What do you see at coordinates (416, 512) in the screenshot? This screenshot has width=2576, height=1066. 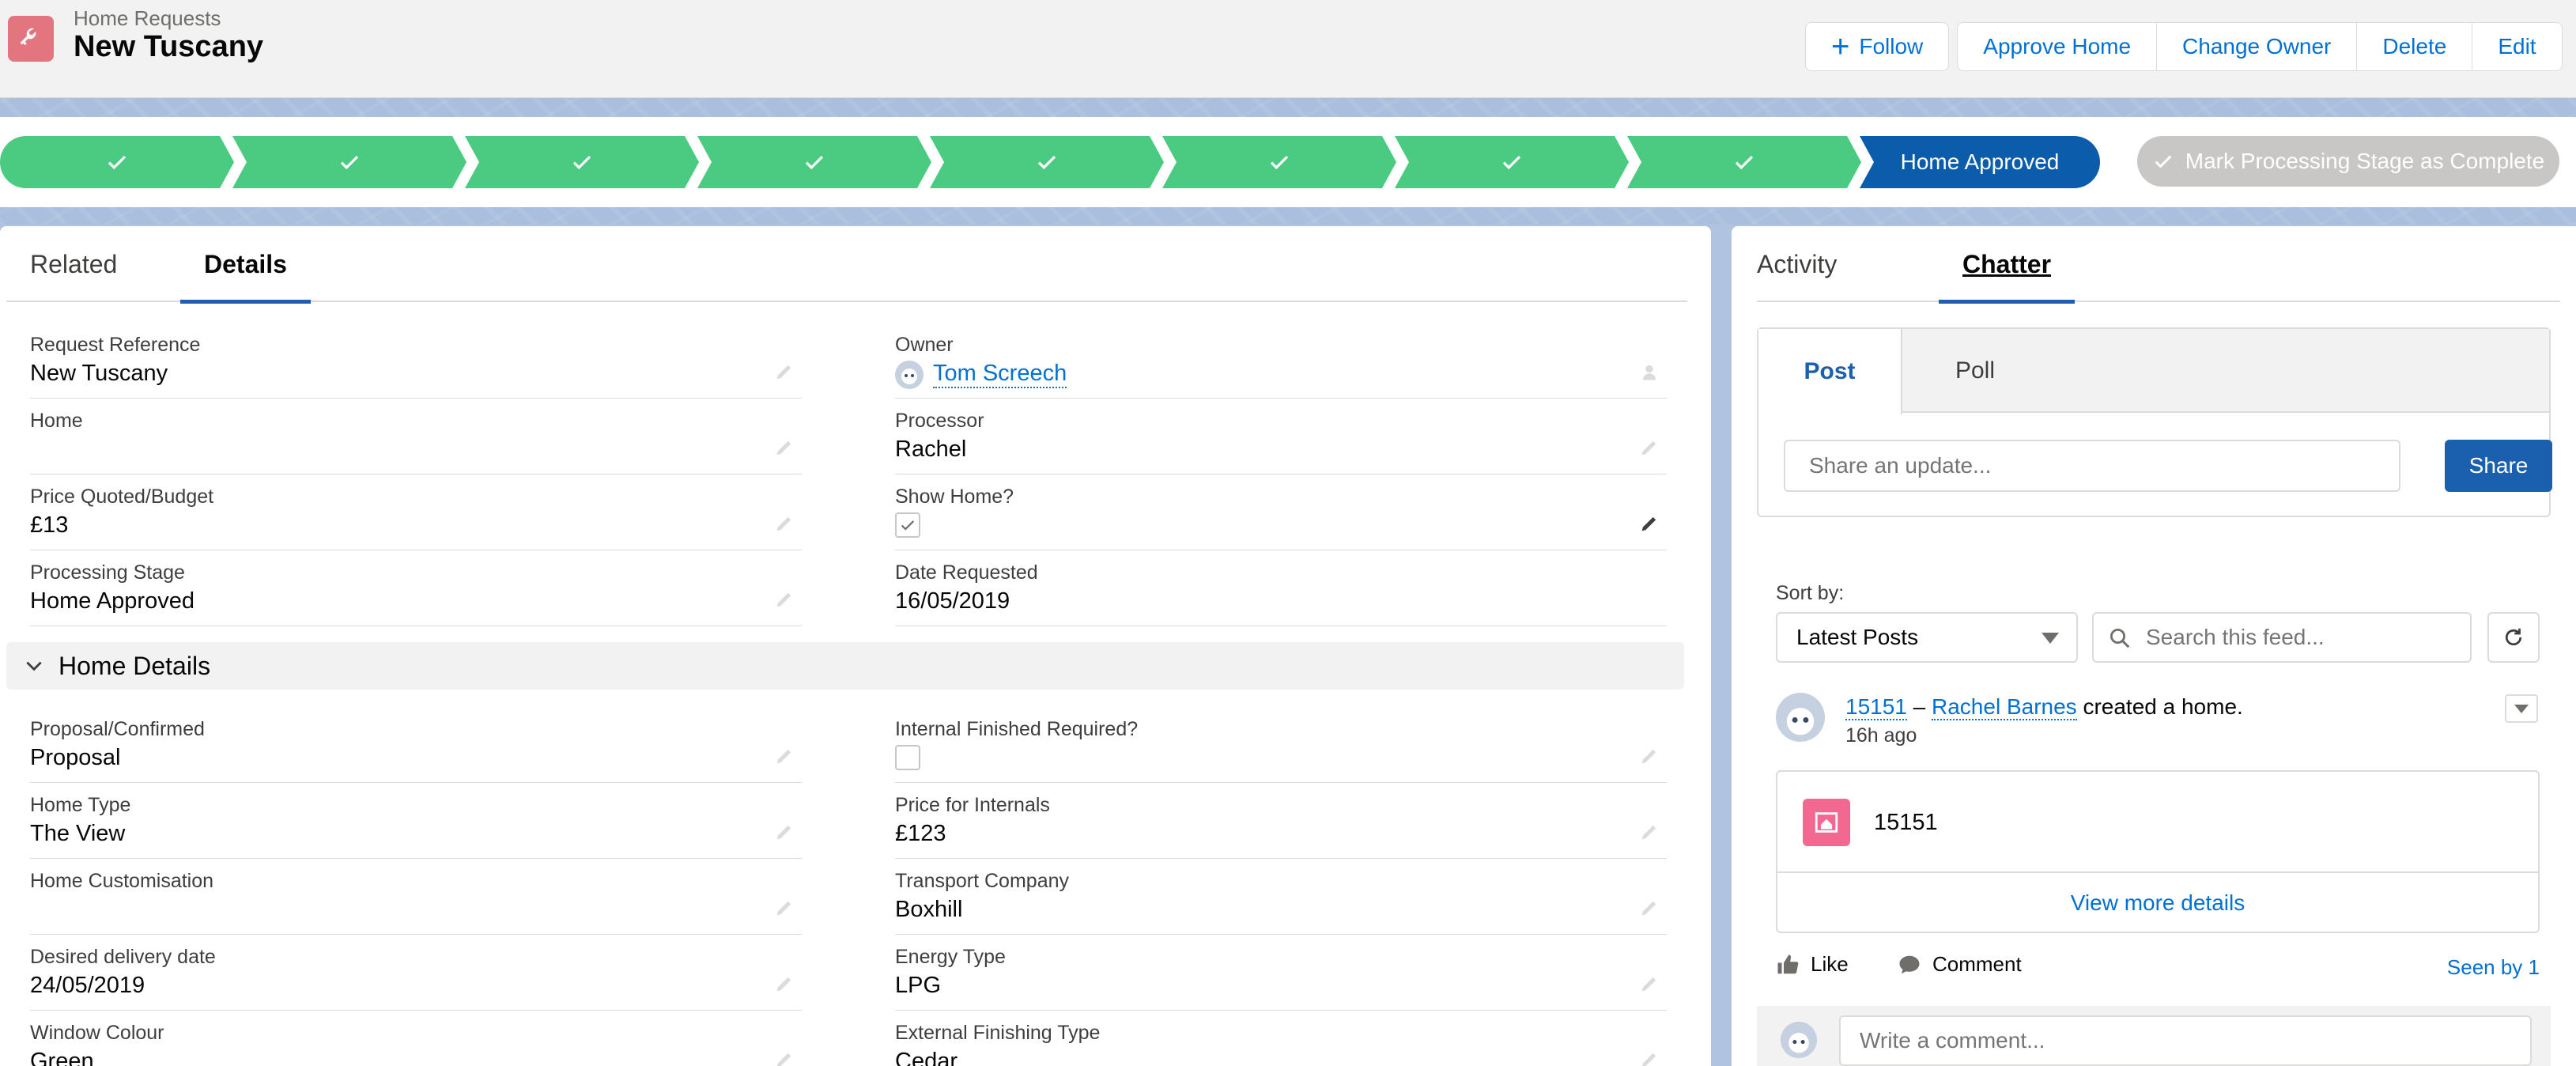 I see `field-price-quoted: Price Quoted/Budget £13` at bounding box center [416, 512].